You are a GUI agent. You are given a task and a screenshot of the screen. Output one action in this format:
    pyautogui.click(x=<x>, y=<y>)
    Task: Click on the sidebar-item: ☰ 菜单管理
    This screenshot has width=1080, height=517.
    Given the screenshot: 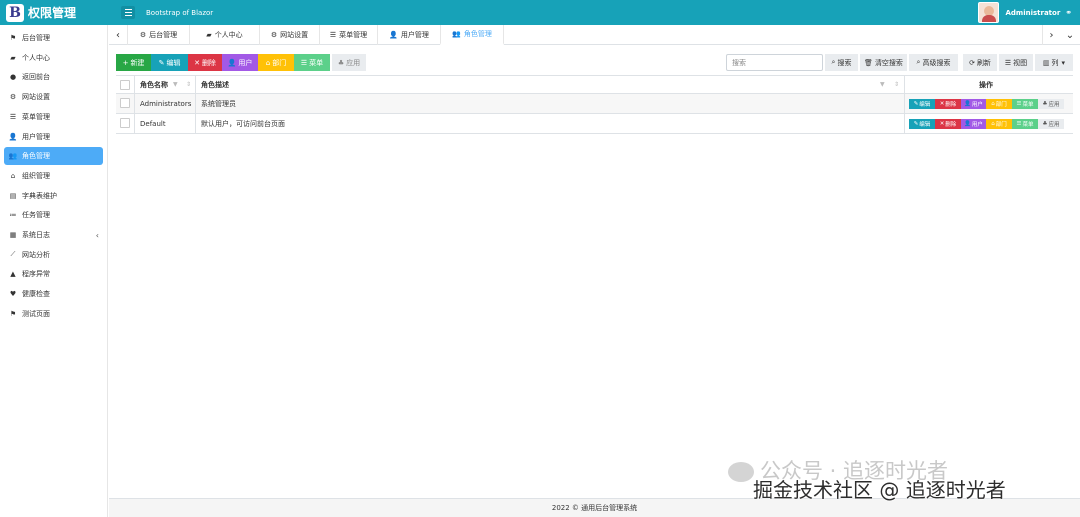 What is the action you would take?
    pyautogui.click(x=53, y=117)
    